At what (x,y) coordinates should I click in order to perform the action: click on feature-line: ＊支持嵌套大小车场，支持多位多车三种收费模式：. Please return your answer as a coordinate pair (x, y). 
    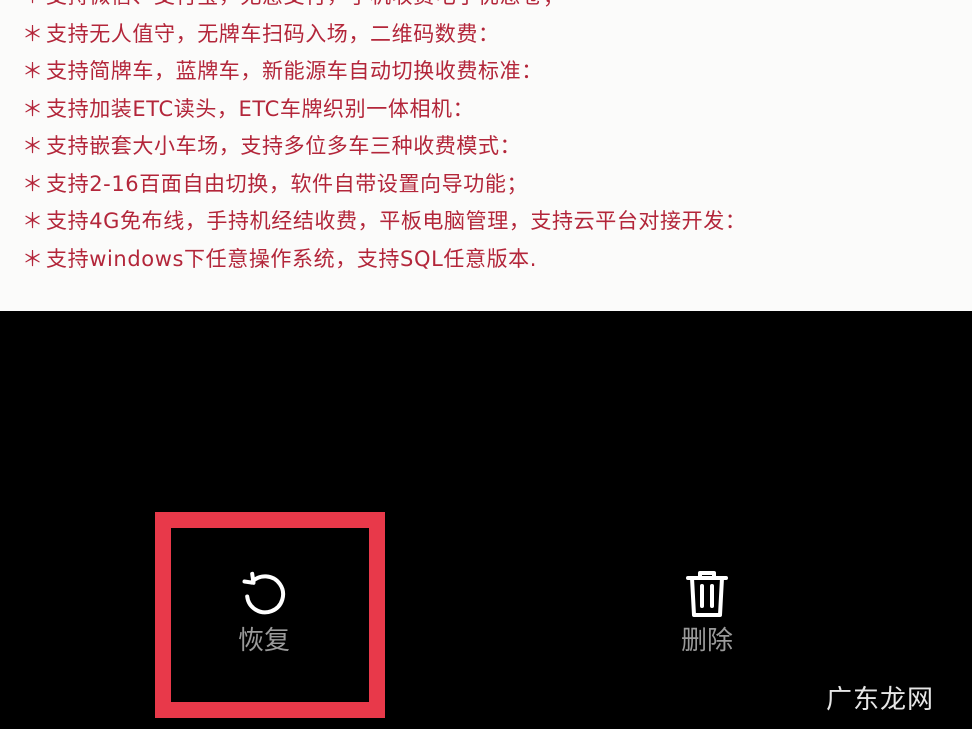
    Looking at the image, I should click on (384, 147).